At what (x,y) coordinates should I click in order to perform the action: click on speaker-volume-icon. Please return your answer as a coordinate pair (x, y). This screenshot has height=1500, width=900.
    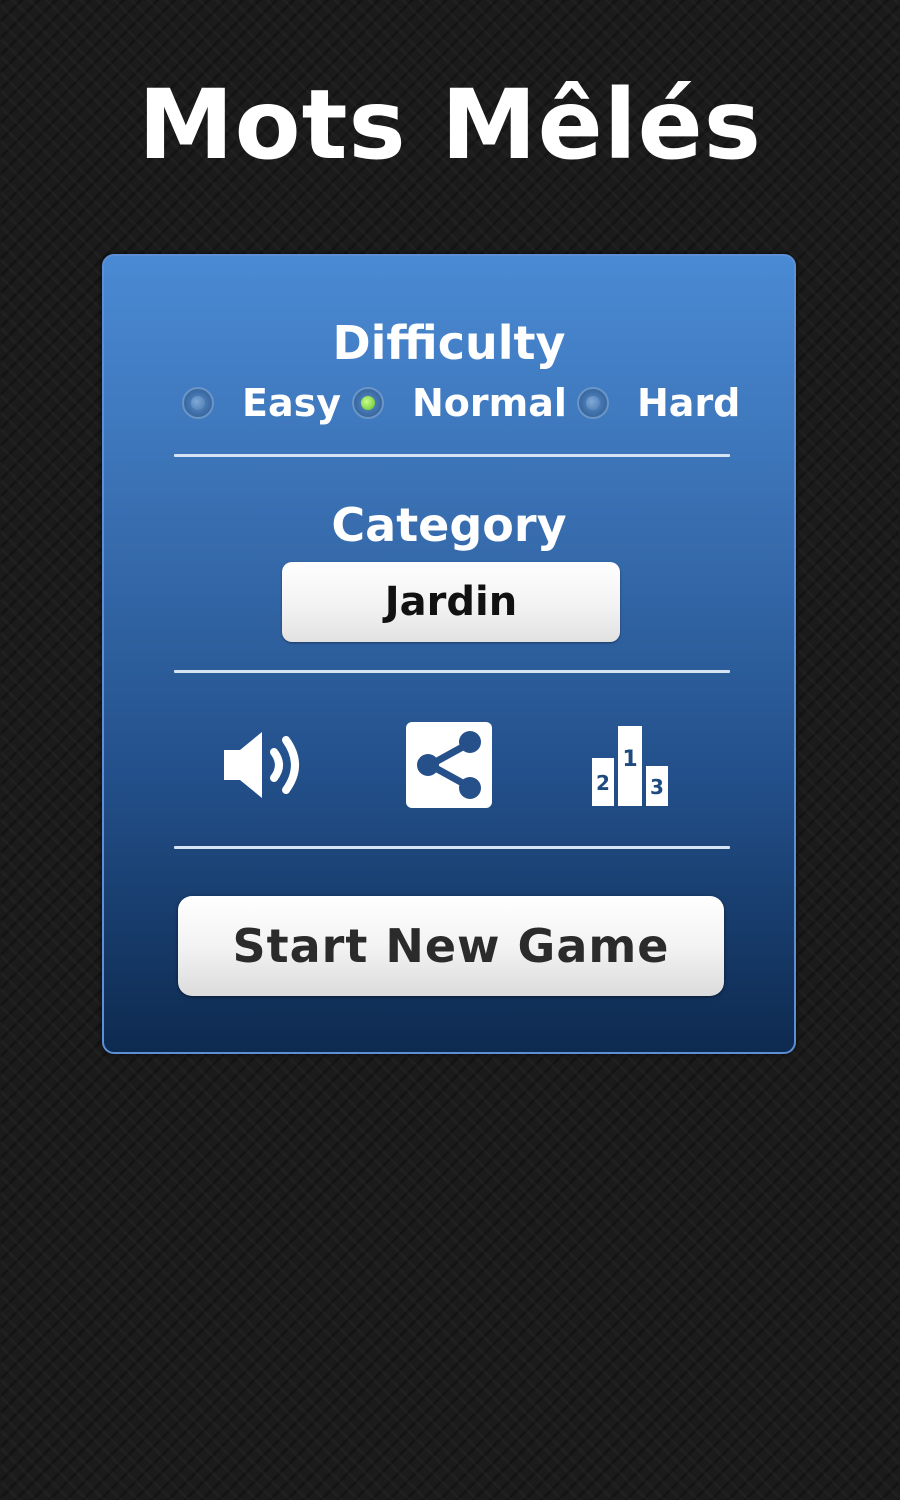
    Looking at the image, I should click on (261, 765).